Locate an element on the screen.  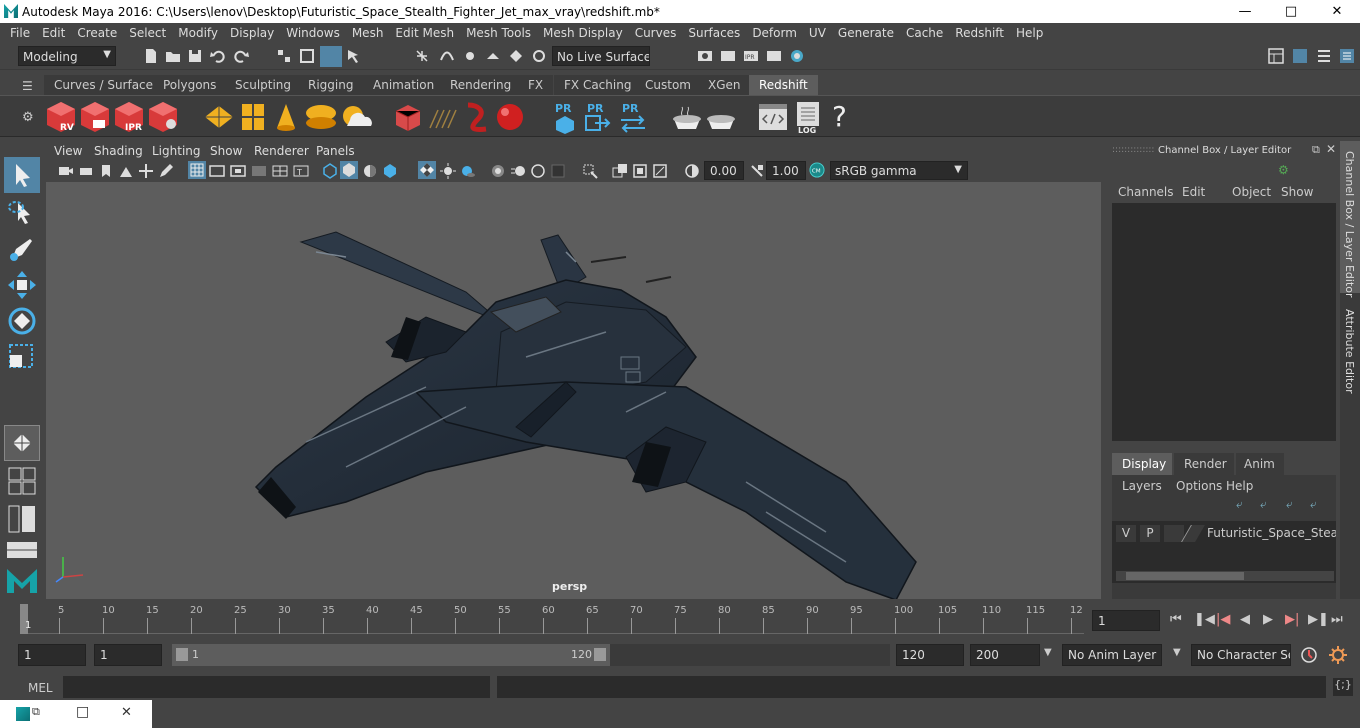
gear-icon: ⚙ is located at coordinates (28, 117).